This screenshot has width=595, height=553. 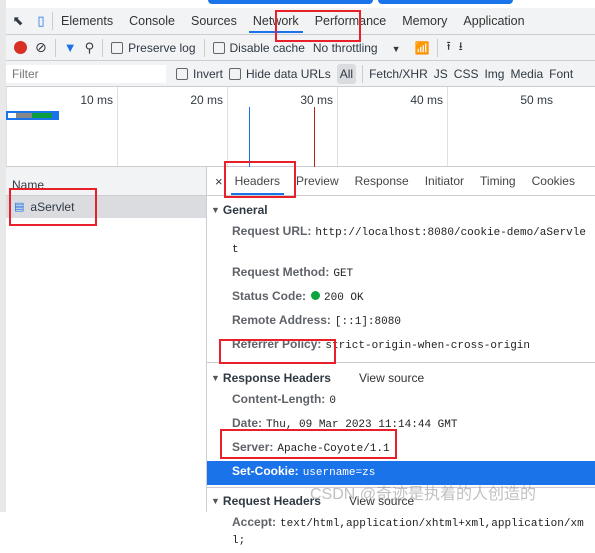 What do you see at coordinates (423, 494) in the screenshot?
I see `watermark: CSDN @奇迹是执着的人创造的` at bounding box center [423, 494].